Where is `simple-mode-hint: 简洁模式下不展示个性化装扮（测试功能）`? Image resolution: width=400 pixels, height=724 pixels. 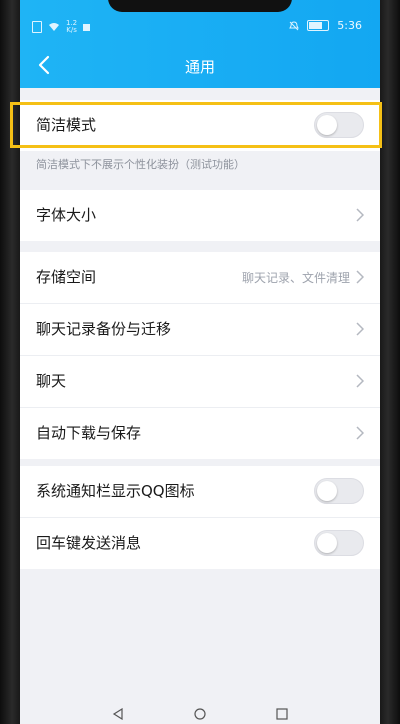 simple-mode-hint: 简洁模式下不展示个性化装扮（测试功能） is located at coordinates (140, 164).